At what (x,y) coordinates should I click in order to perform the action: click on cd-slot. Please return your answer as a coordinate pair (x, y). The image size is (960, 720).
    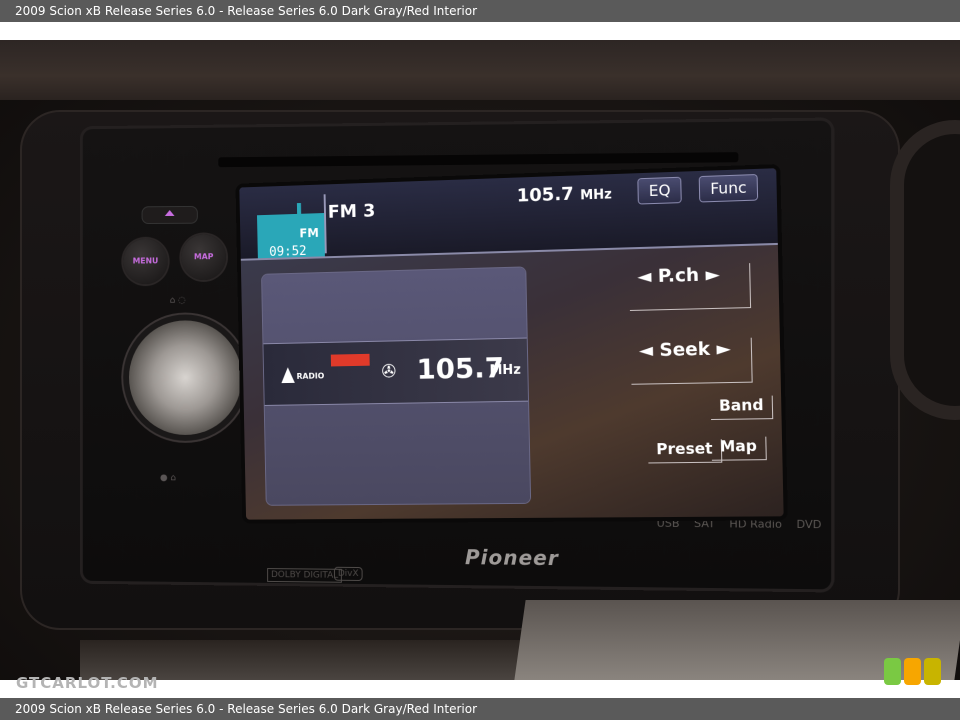
    Looking at the image, I should click on (478, 159).